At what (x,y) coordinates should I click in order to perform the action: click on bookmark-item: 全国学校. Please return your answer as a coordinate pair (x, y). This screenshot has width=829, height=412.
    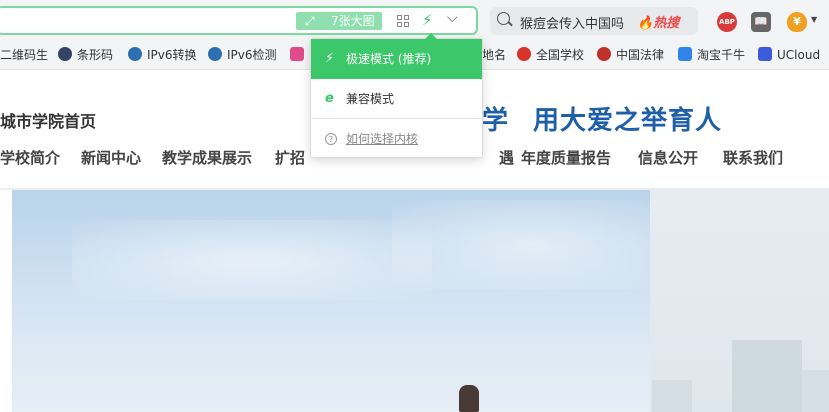
    Looking at the image, I should click on (553, 55).